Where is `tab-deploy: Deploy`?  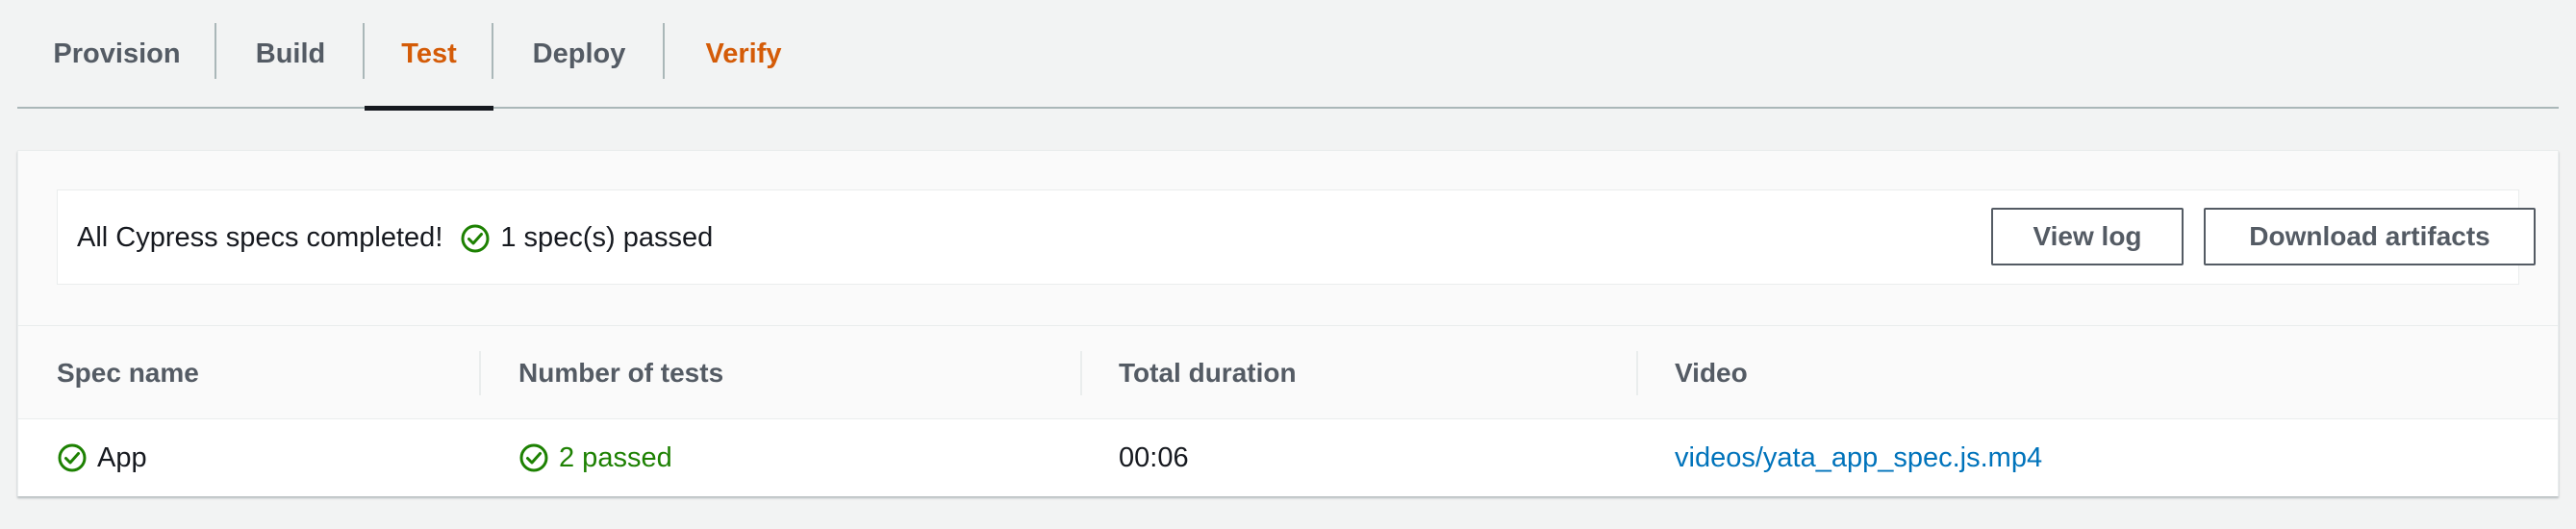 tab-deploy: Deploy is located at coordinates (579, 54).